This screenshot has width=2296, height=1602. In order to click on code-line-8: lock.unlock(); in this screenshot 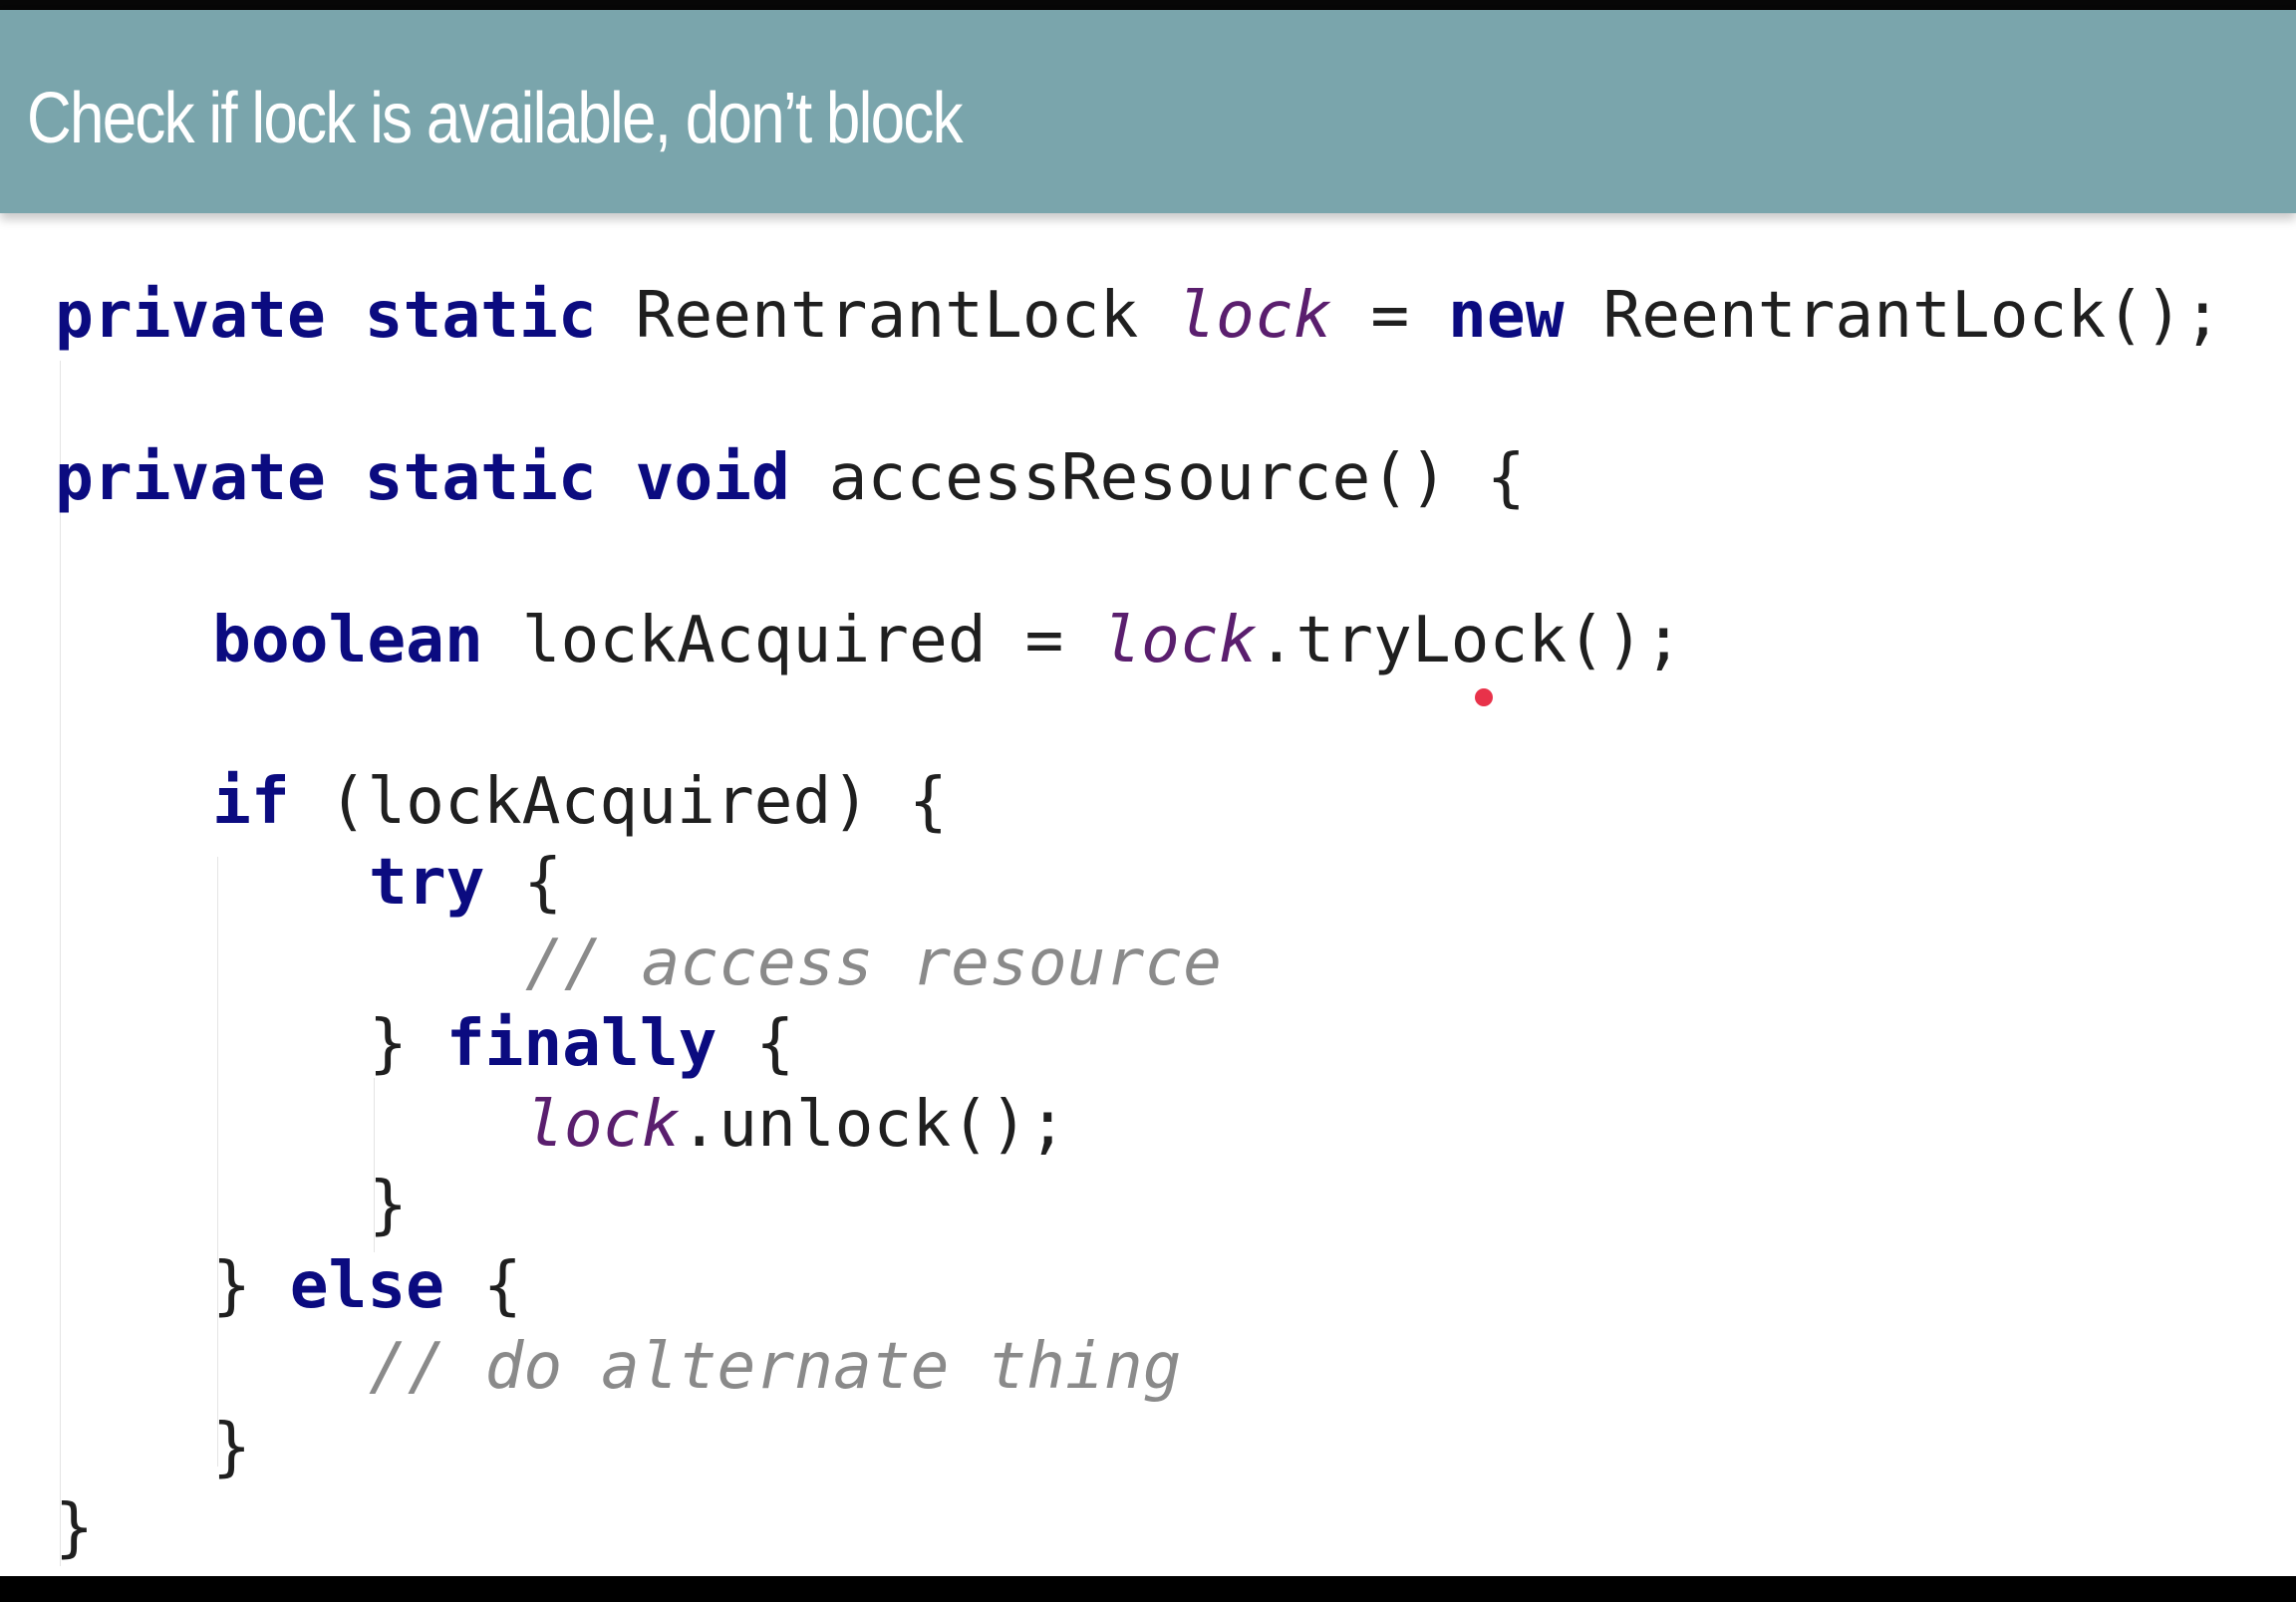, I will do `click(796, 1125)`.